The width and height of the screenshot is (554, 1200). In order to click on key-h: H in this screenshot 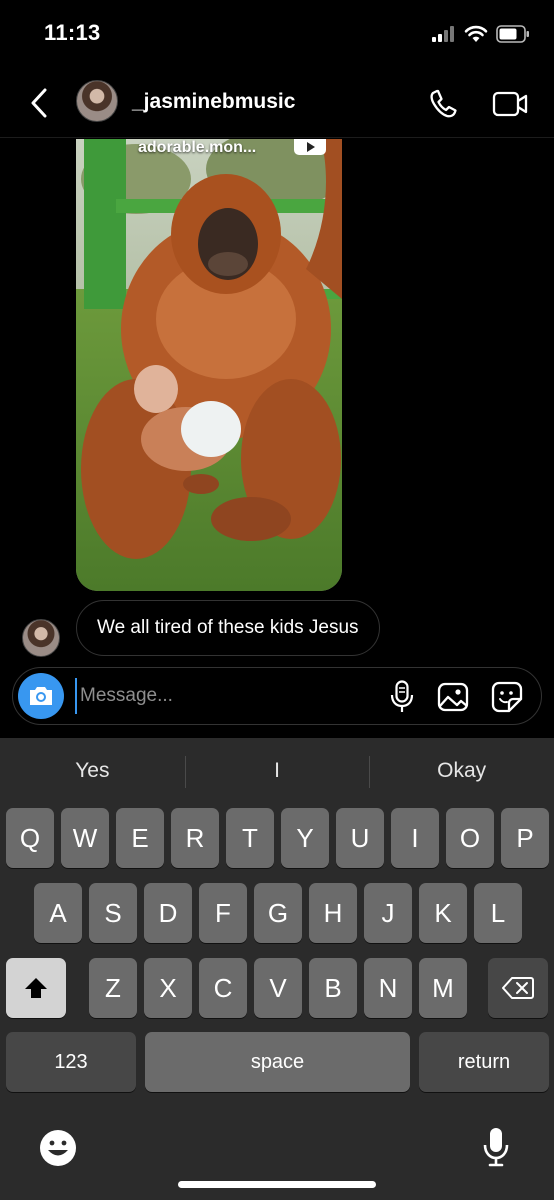, I will do `click(333, 913)`.